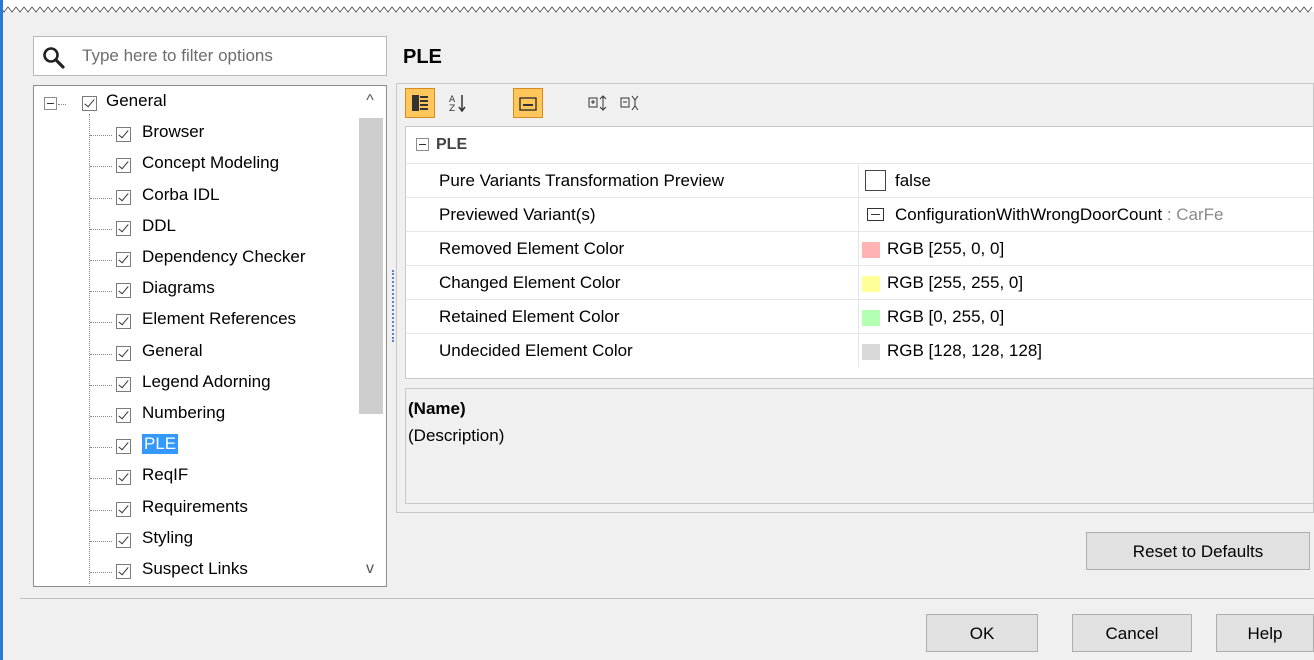 The image size is (1314, 660). What do you see at coordinates (371, 266) in the screenshot?
I see `scrollbar-thumb` at bounding box center [371, 266].